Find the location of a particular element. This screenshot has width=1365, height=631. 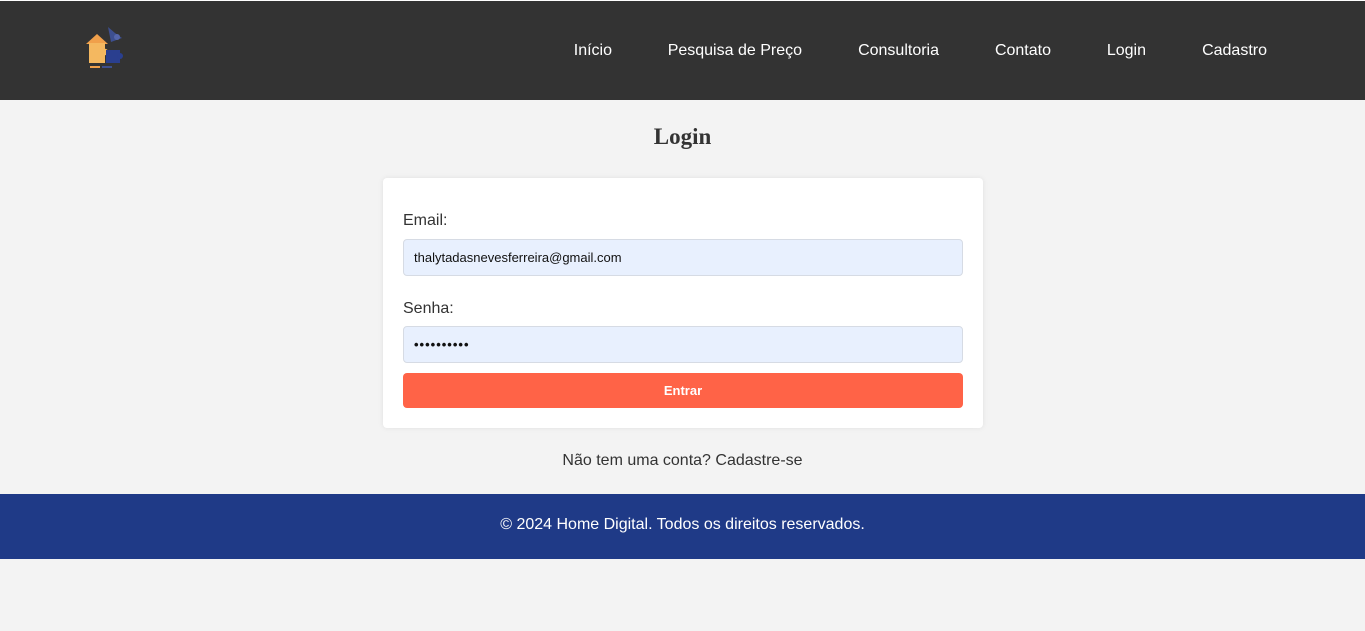

nav-link-contato: Contato is located at coordinates (1023, 51).